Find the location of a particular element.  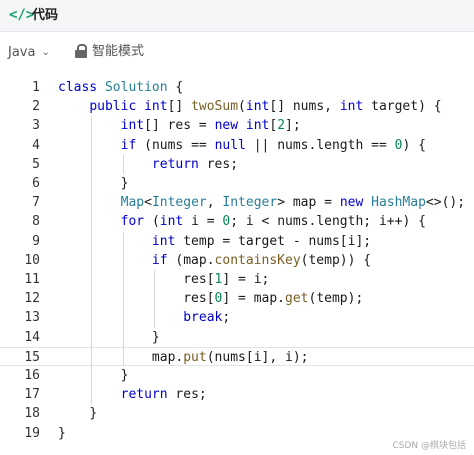

line-number: 1 is located at coordinates (36, 87).